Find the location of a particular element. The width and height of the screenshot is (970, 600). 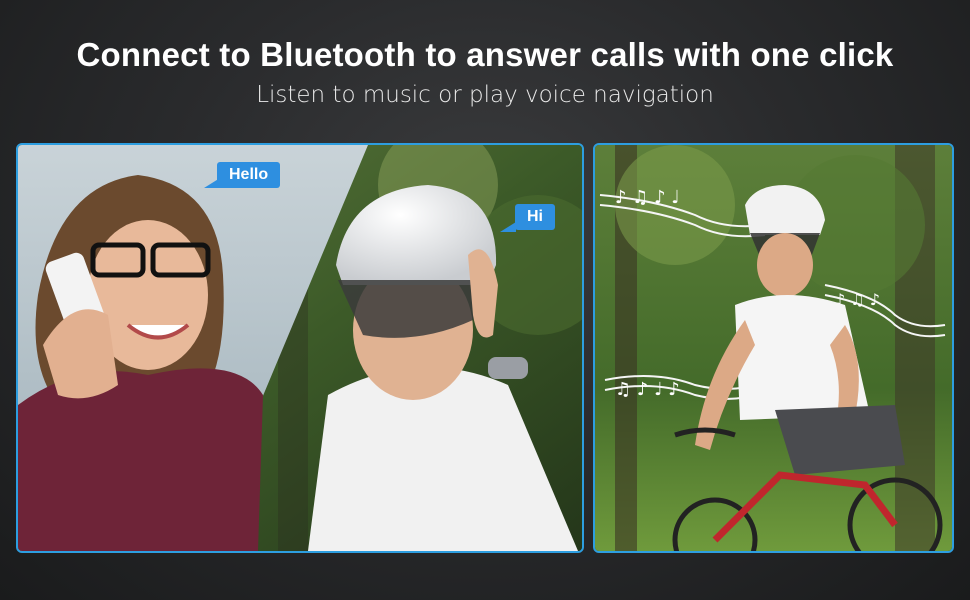

page-subtitle: Listen to music or play voice navigation is located at coordinates (485, 95).